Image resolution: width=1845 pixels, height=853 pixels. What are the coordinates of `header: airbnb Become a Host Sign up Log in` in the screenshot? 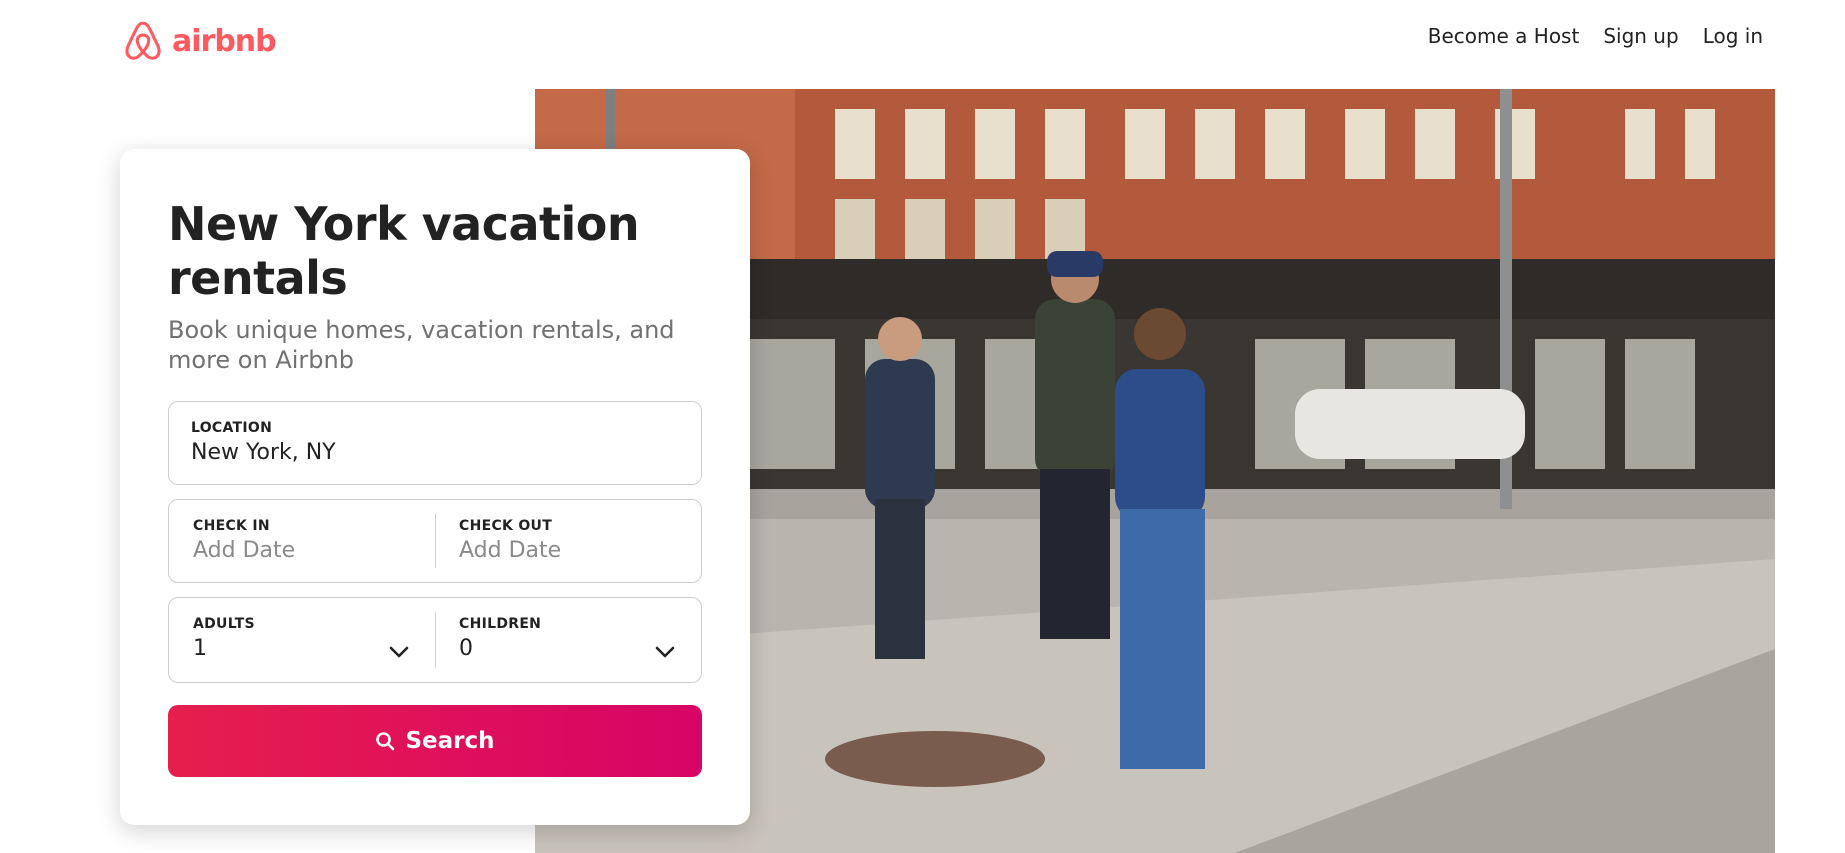 It's located at (922, 40).